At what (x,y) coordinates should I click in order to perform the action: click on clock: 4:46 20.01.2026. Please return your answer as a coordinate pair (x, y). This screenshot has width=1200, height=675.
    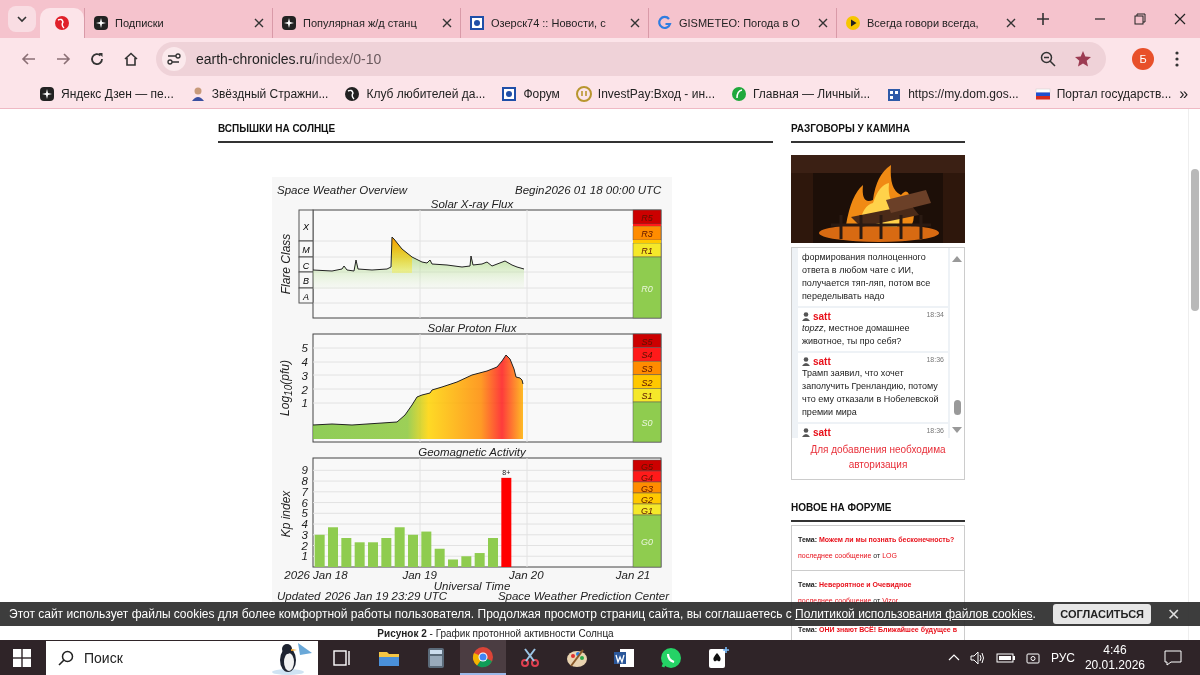
    Looking at the image, I should click on (1114, 657).